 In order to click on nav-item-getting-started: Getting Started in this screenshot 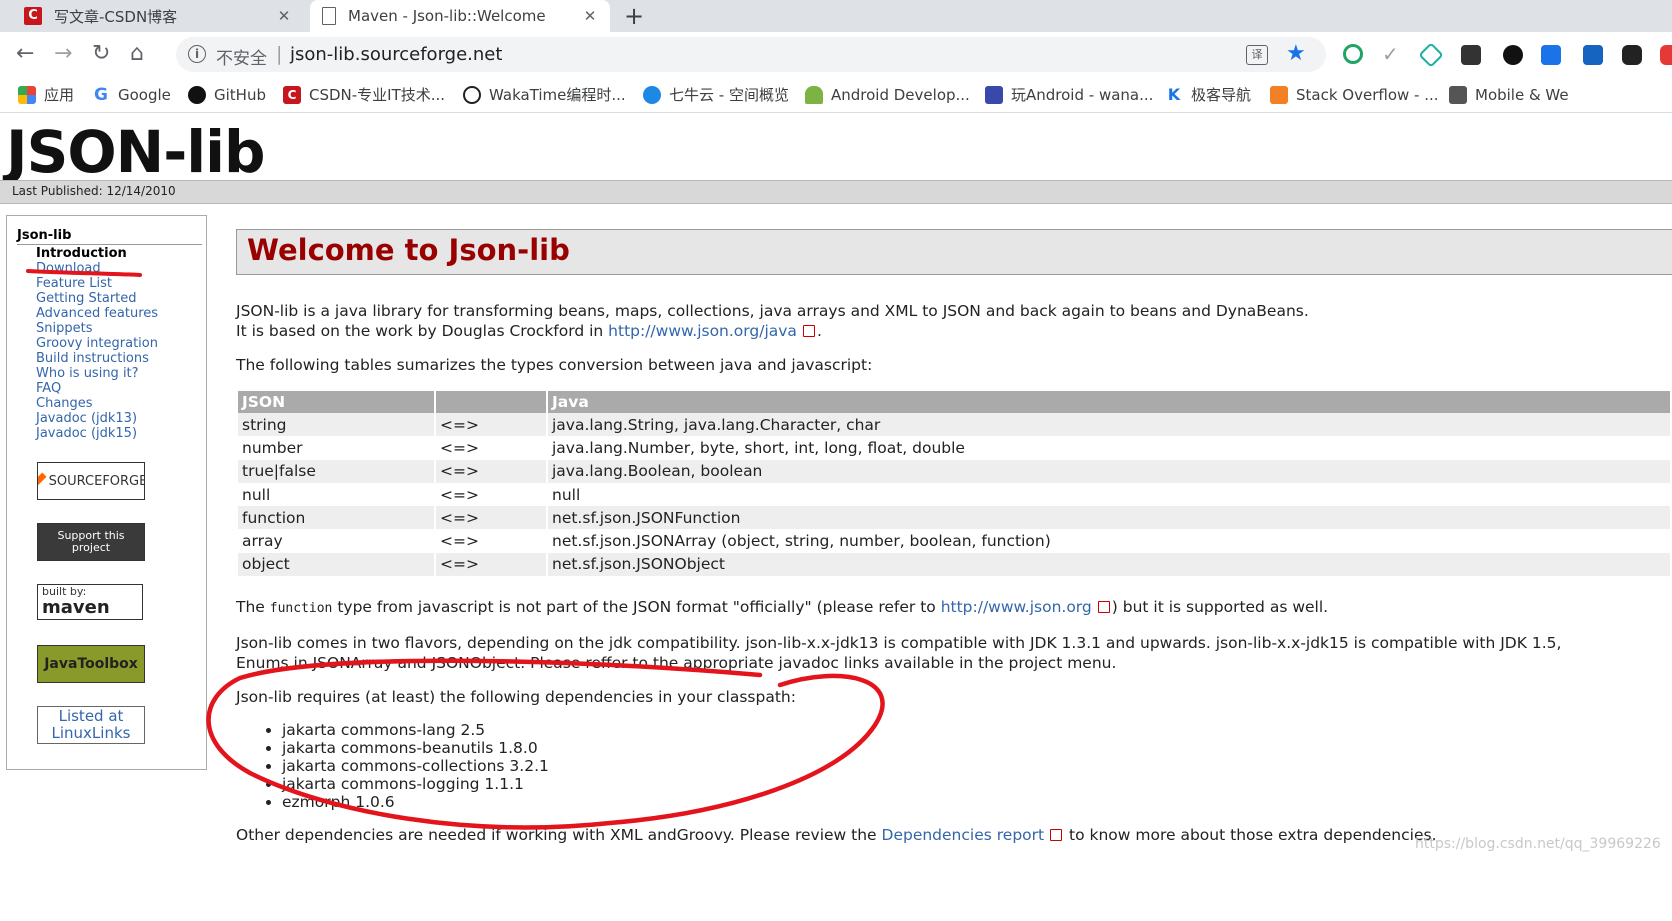, I will do `click(86, 298)`.